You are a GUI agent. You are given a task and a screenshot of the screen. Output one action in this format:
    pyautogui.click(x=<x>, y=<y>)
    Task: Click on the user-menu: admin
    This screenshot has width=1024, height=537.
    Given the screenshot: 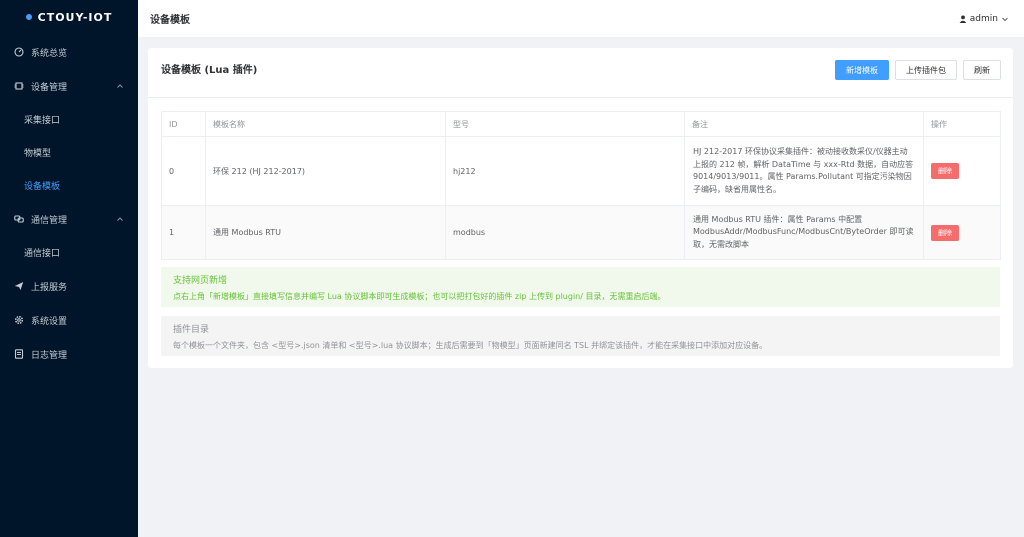 What is the action you would take?
    pyautogui.click(x=984, y=19)
    